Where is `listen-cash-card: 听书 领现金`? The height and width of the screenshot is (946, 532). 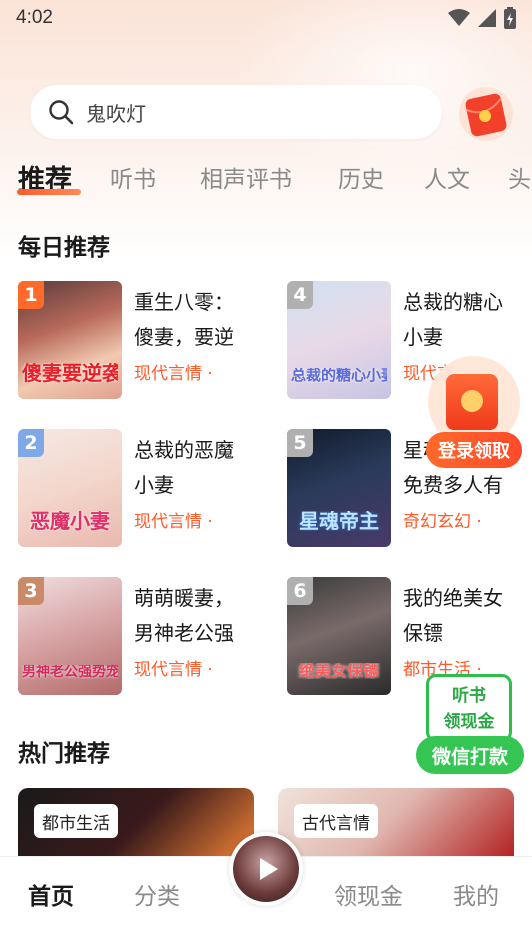 listen-cash-card: 听书 领现金 is located at coordinates (469, 708).